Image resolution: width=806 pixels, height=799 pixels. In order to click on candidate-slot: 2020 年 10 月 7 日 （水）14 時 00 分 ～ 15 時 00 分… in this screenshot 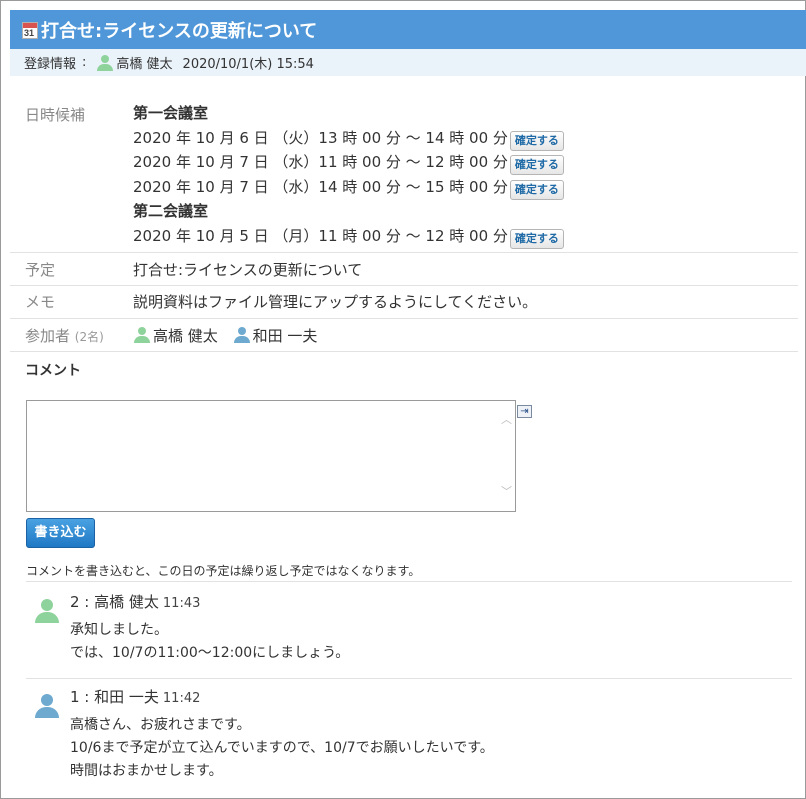, I will do `click(348, 187)`.